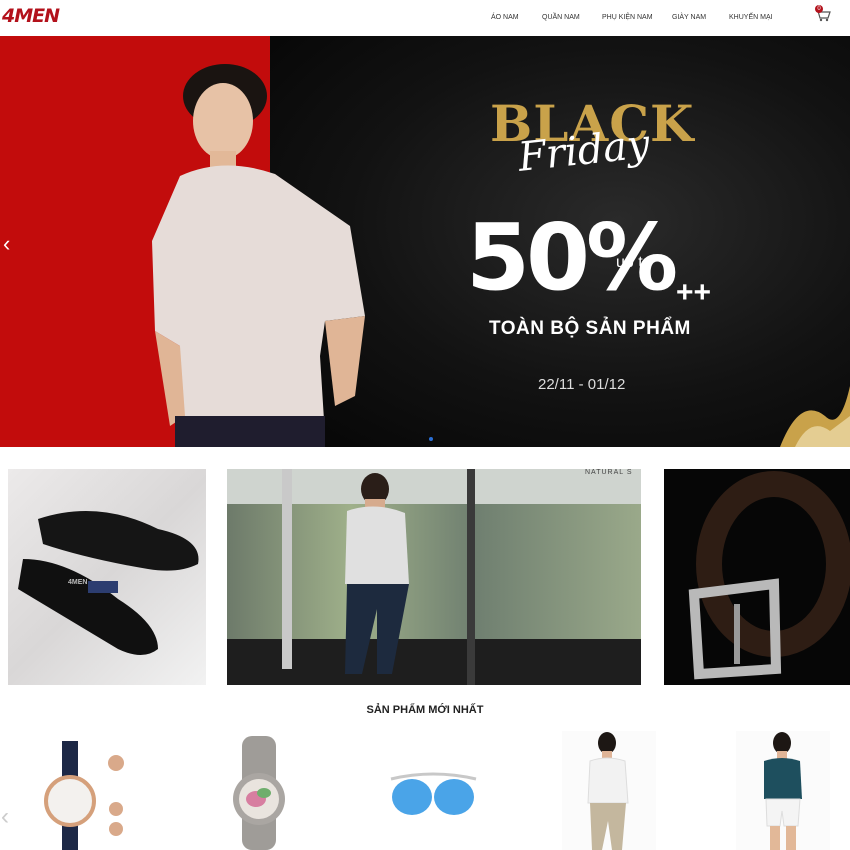 The height and width of the screenshot is (850, 850). I want to click on hero-prev-arrow: ‹, so click(6, 244).